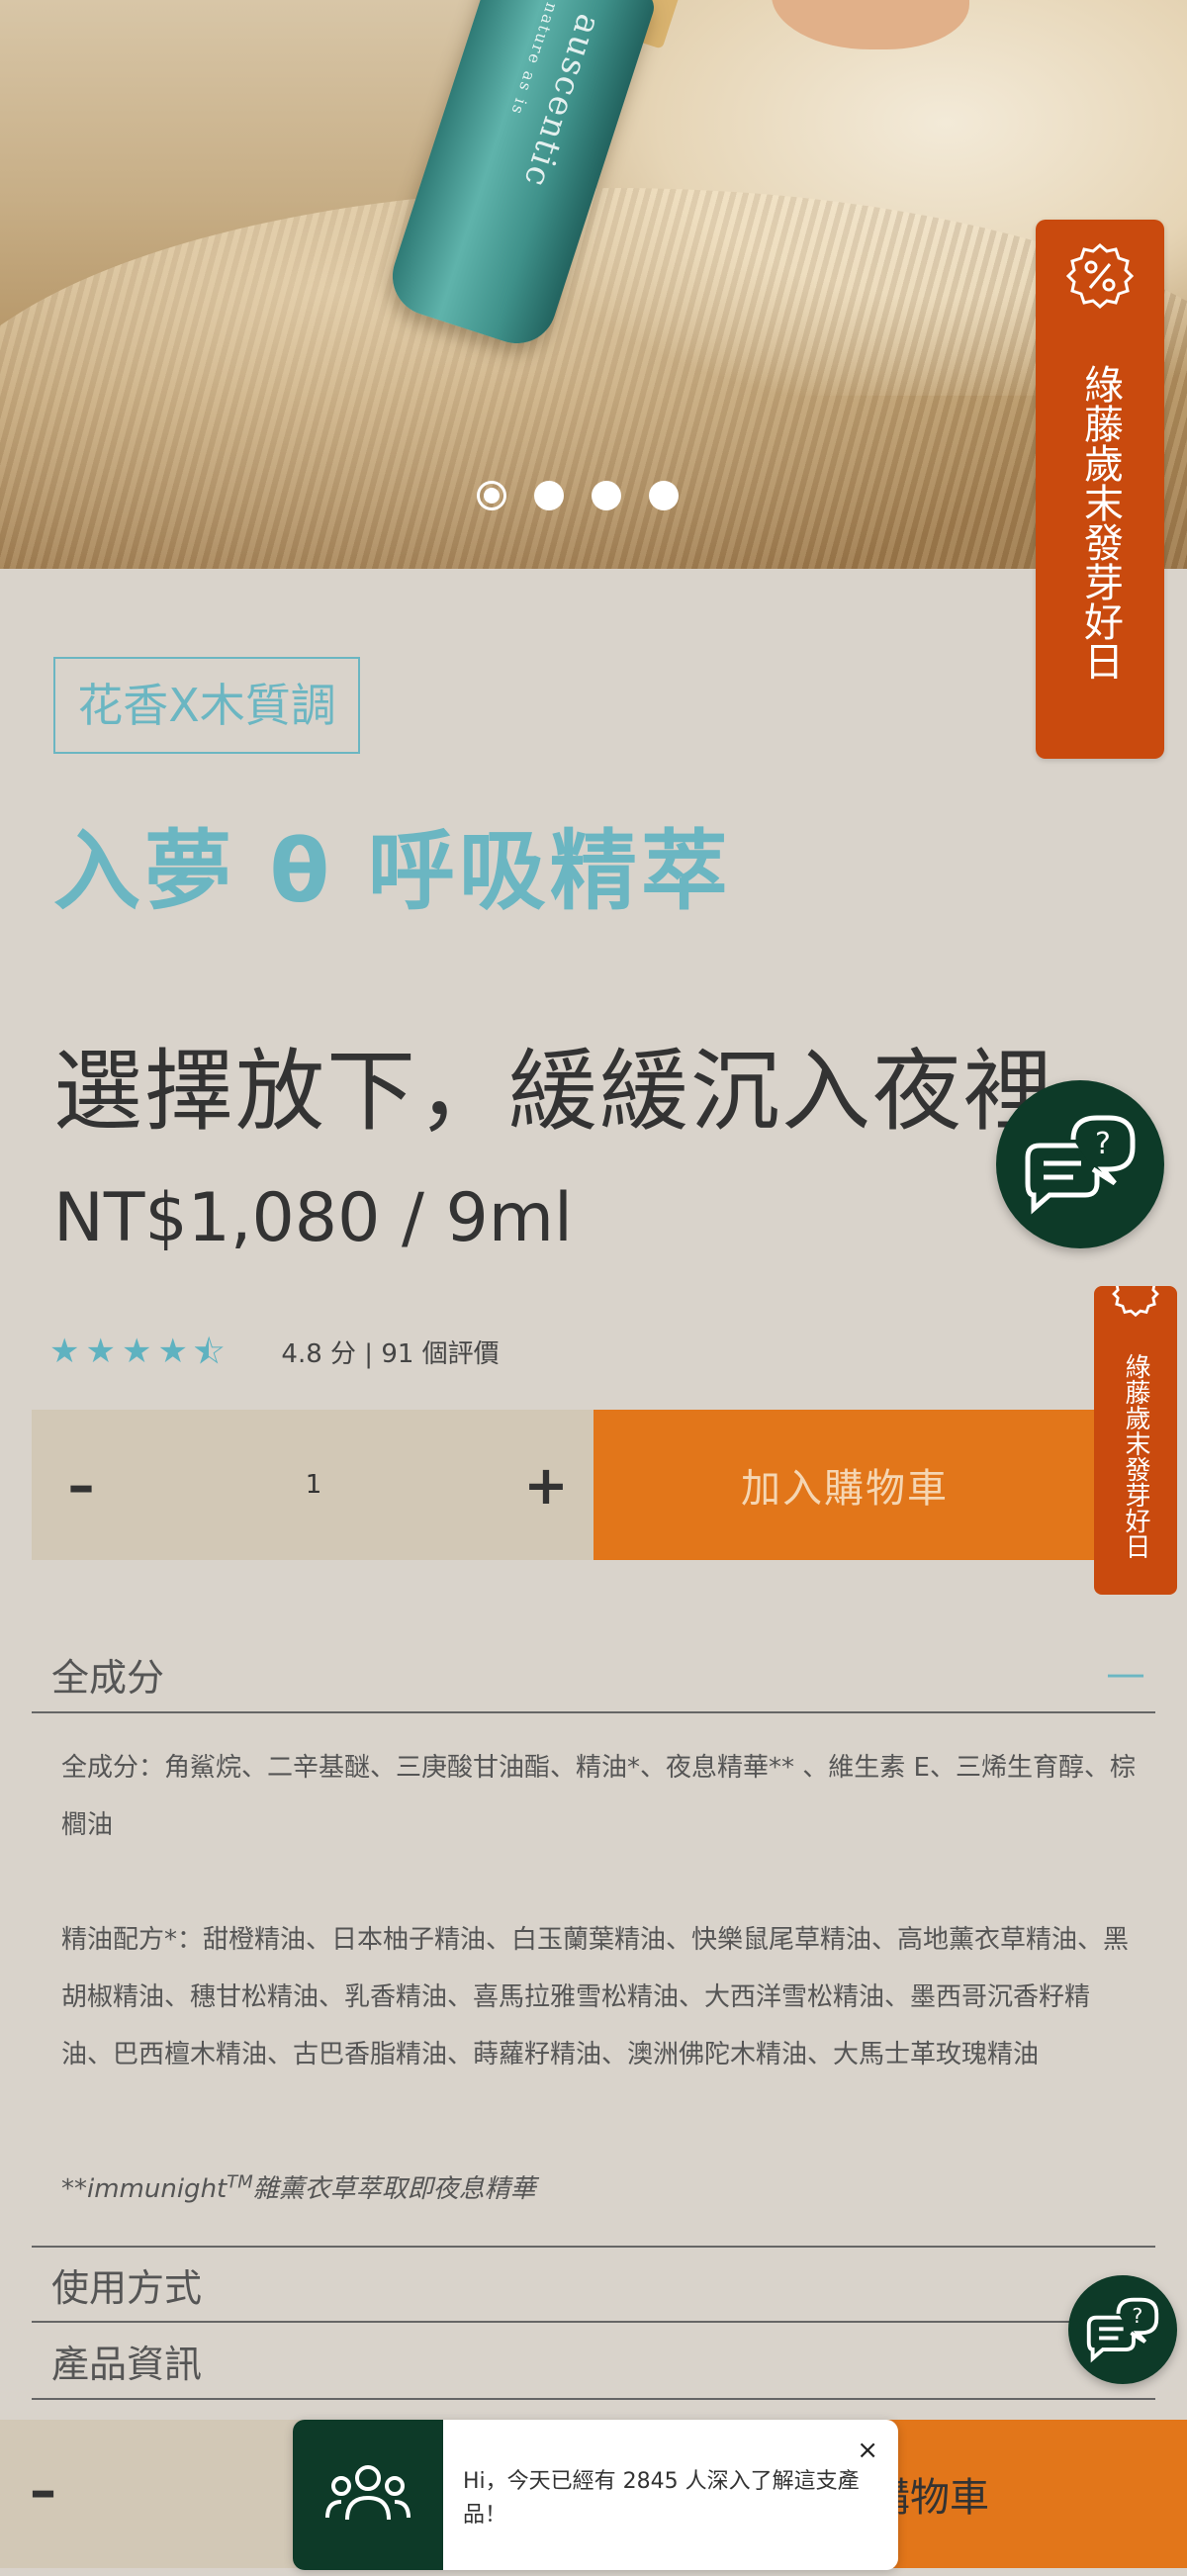  I want to click on rating-text: 4.8 分 | 91 個評價, so click(390, 1354).